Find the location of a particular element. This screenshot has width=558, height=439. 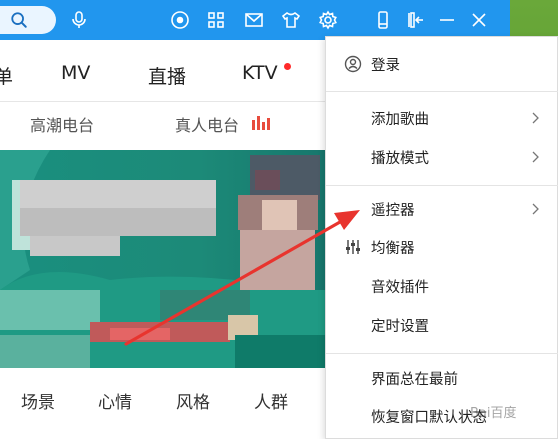

equalizer-bars-icon is located at coordinates (261, 123).